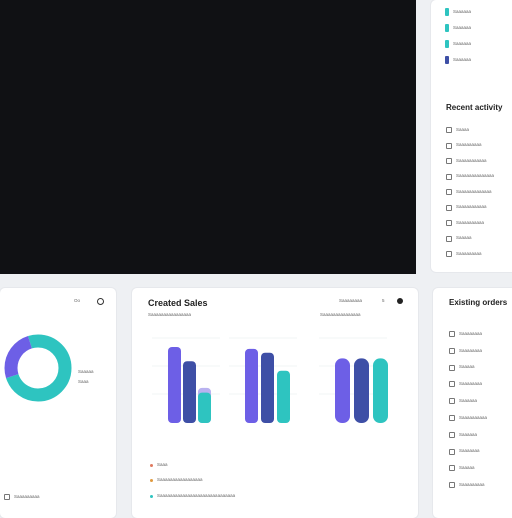 Image resolution: width=512 pixels, height=518 pixels. Describe the element at coordinates (178, 303) in the screenshot. I see `chart-title: Created Sales` at that location.